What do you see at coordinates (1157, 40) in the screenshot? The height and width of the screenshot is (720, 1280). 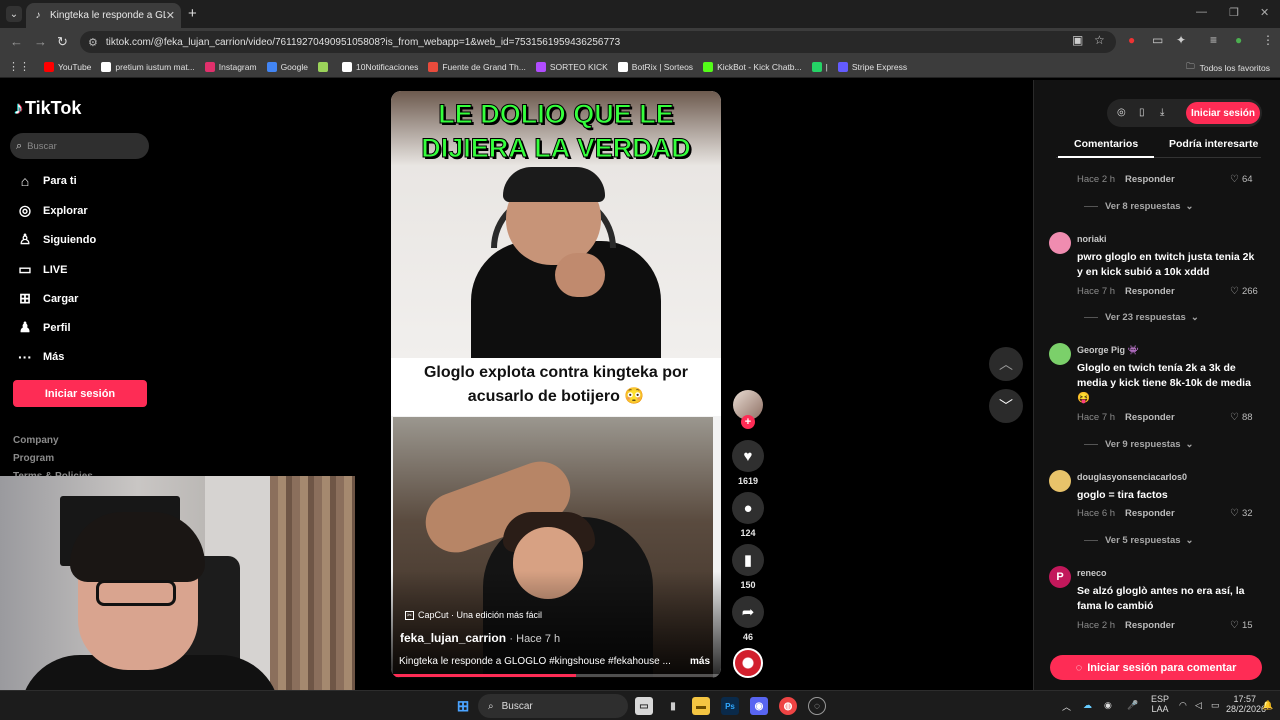 I see `extension-icon: ▭` at bounding box center [1157, 40].